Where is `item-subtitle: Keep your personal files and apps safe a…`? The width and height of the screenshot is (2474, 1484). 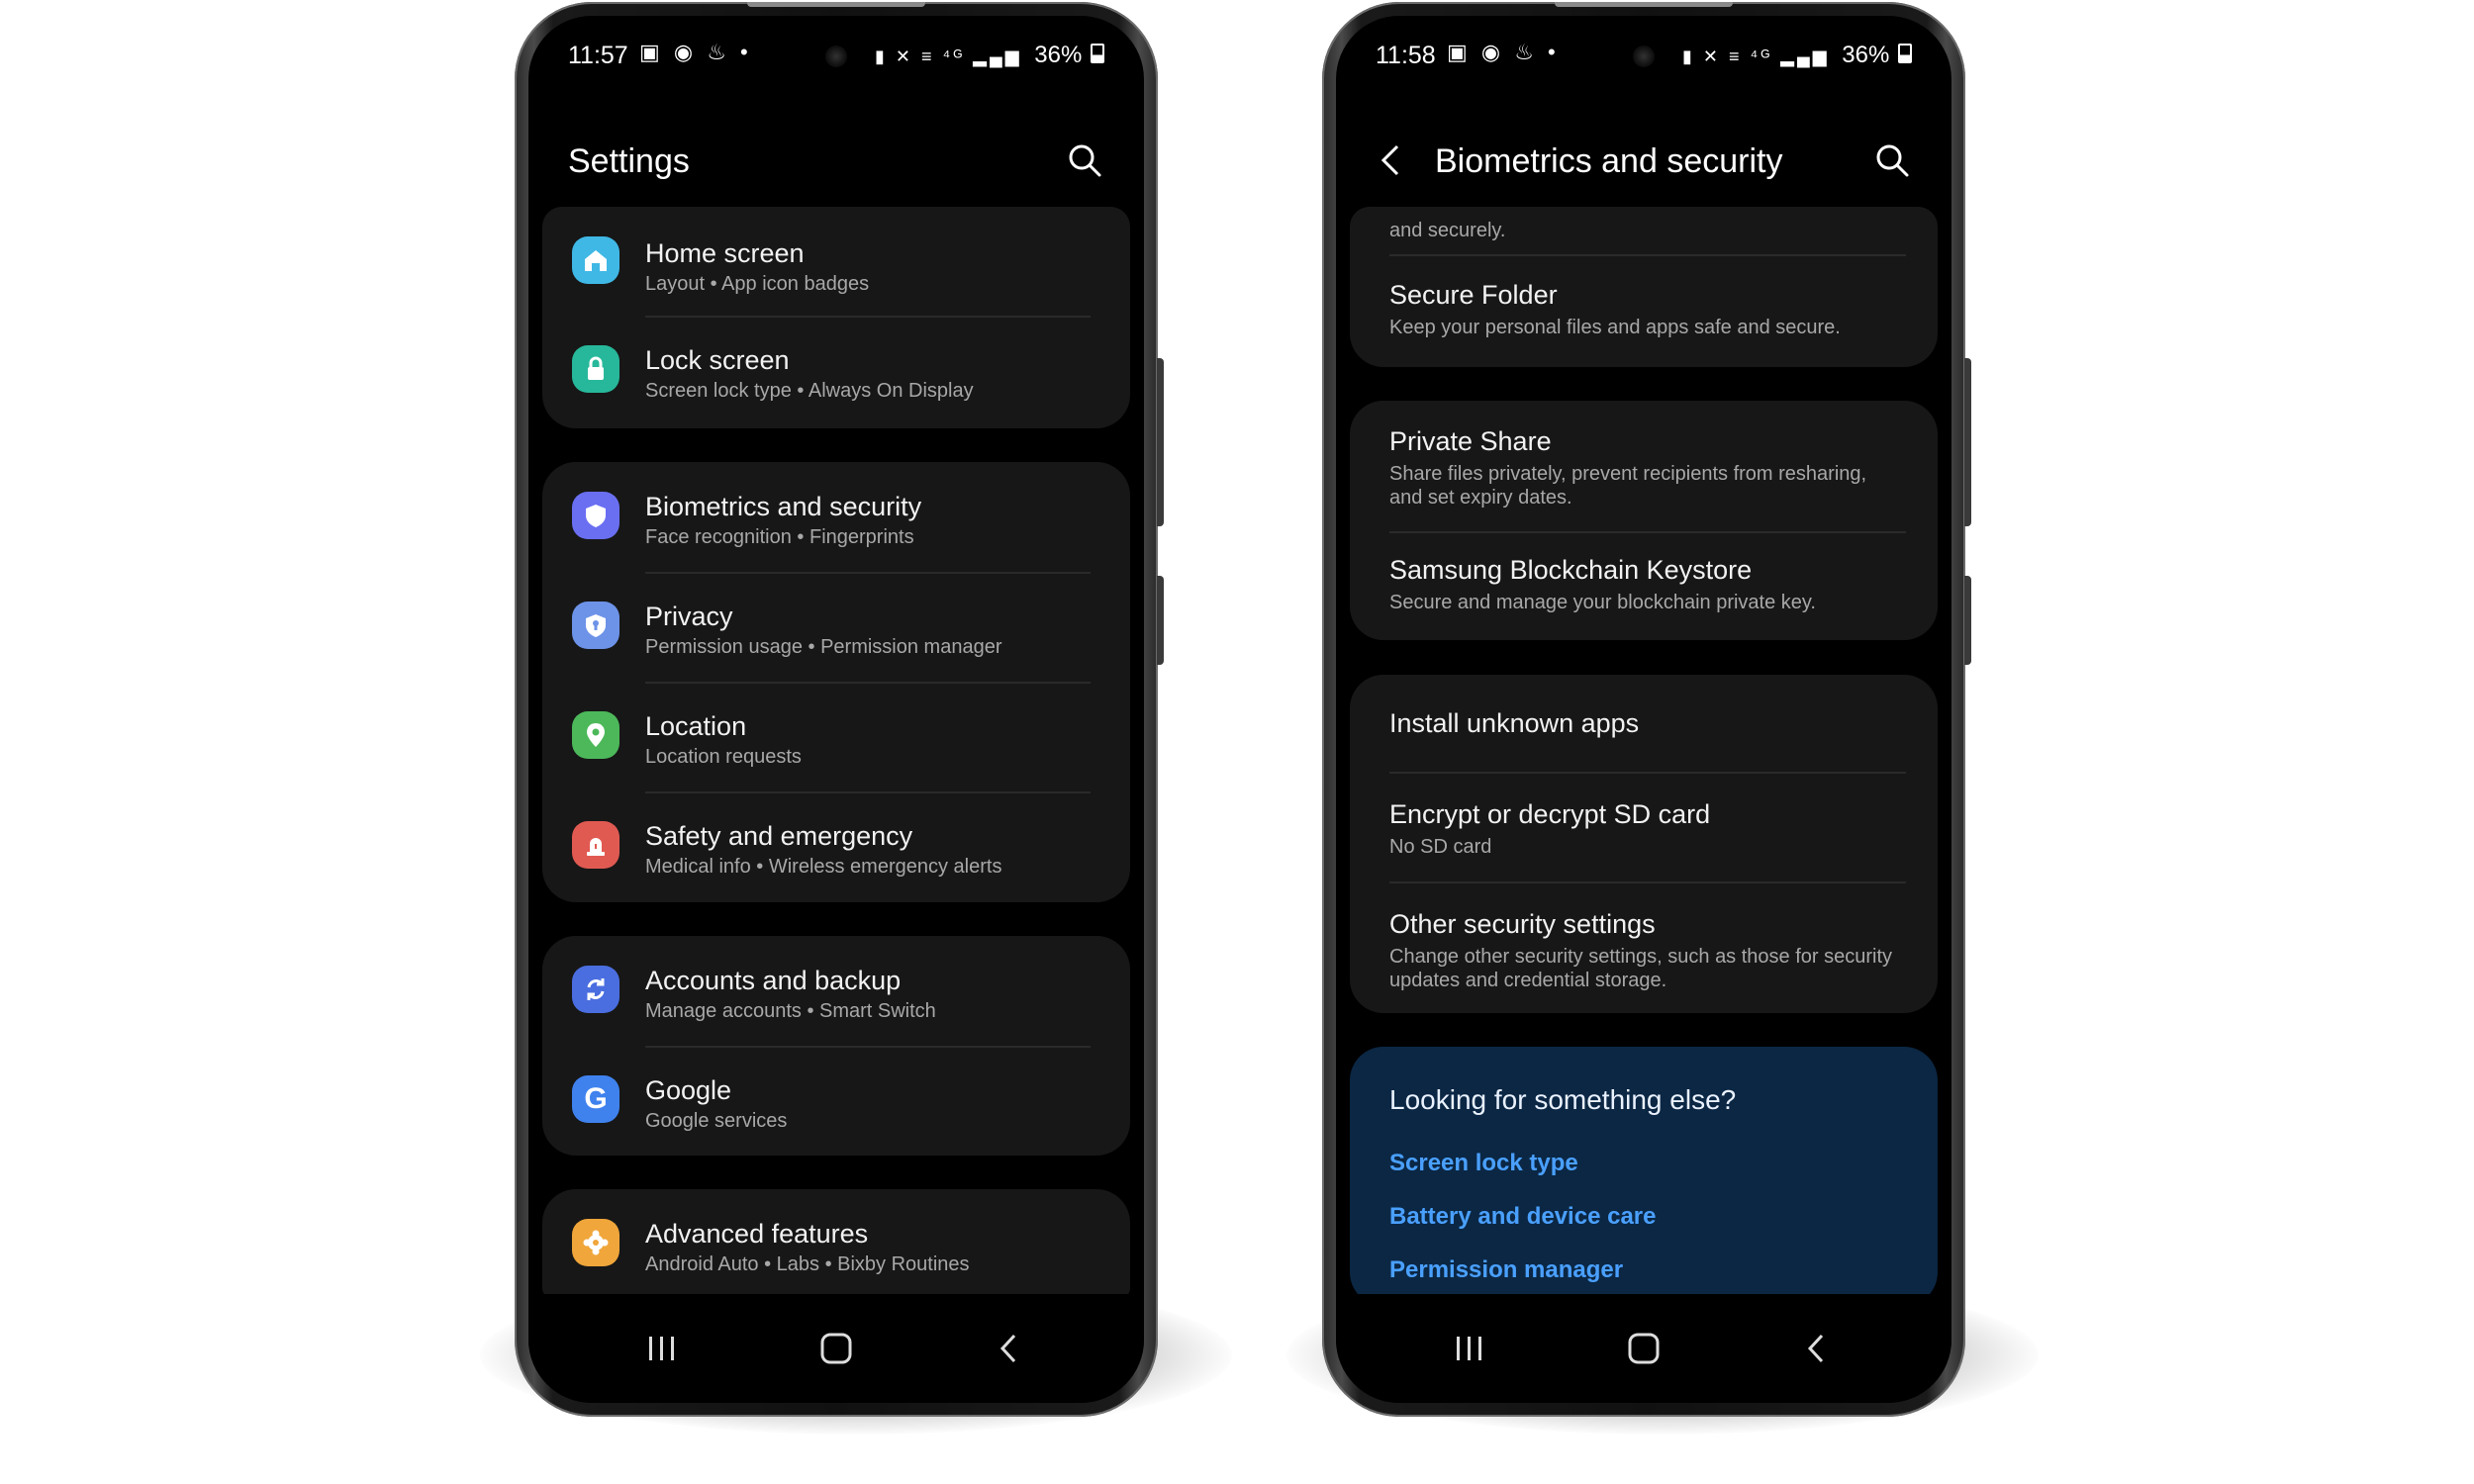
item-subtitle: Keep your personal files and apps safe a… is located at coordinates (1615, 327).